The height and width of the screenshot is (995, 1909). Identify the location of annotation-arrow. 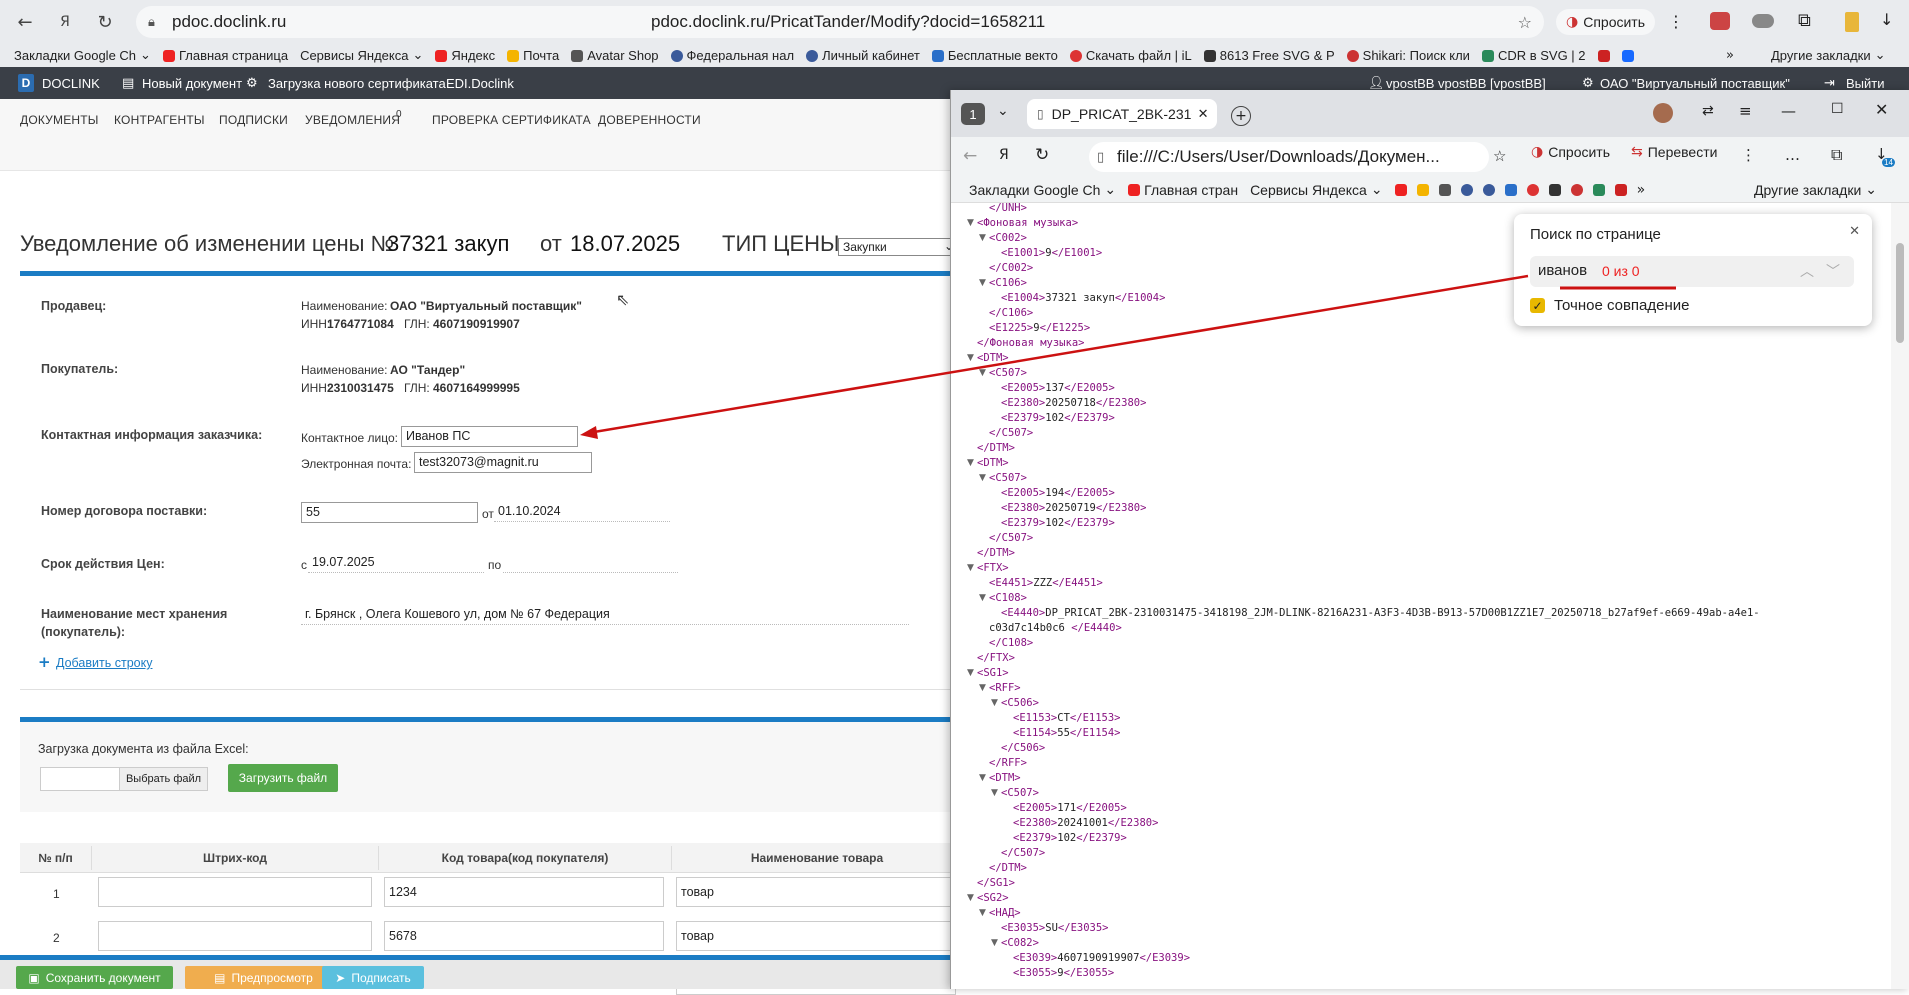
(1058, 354).